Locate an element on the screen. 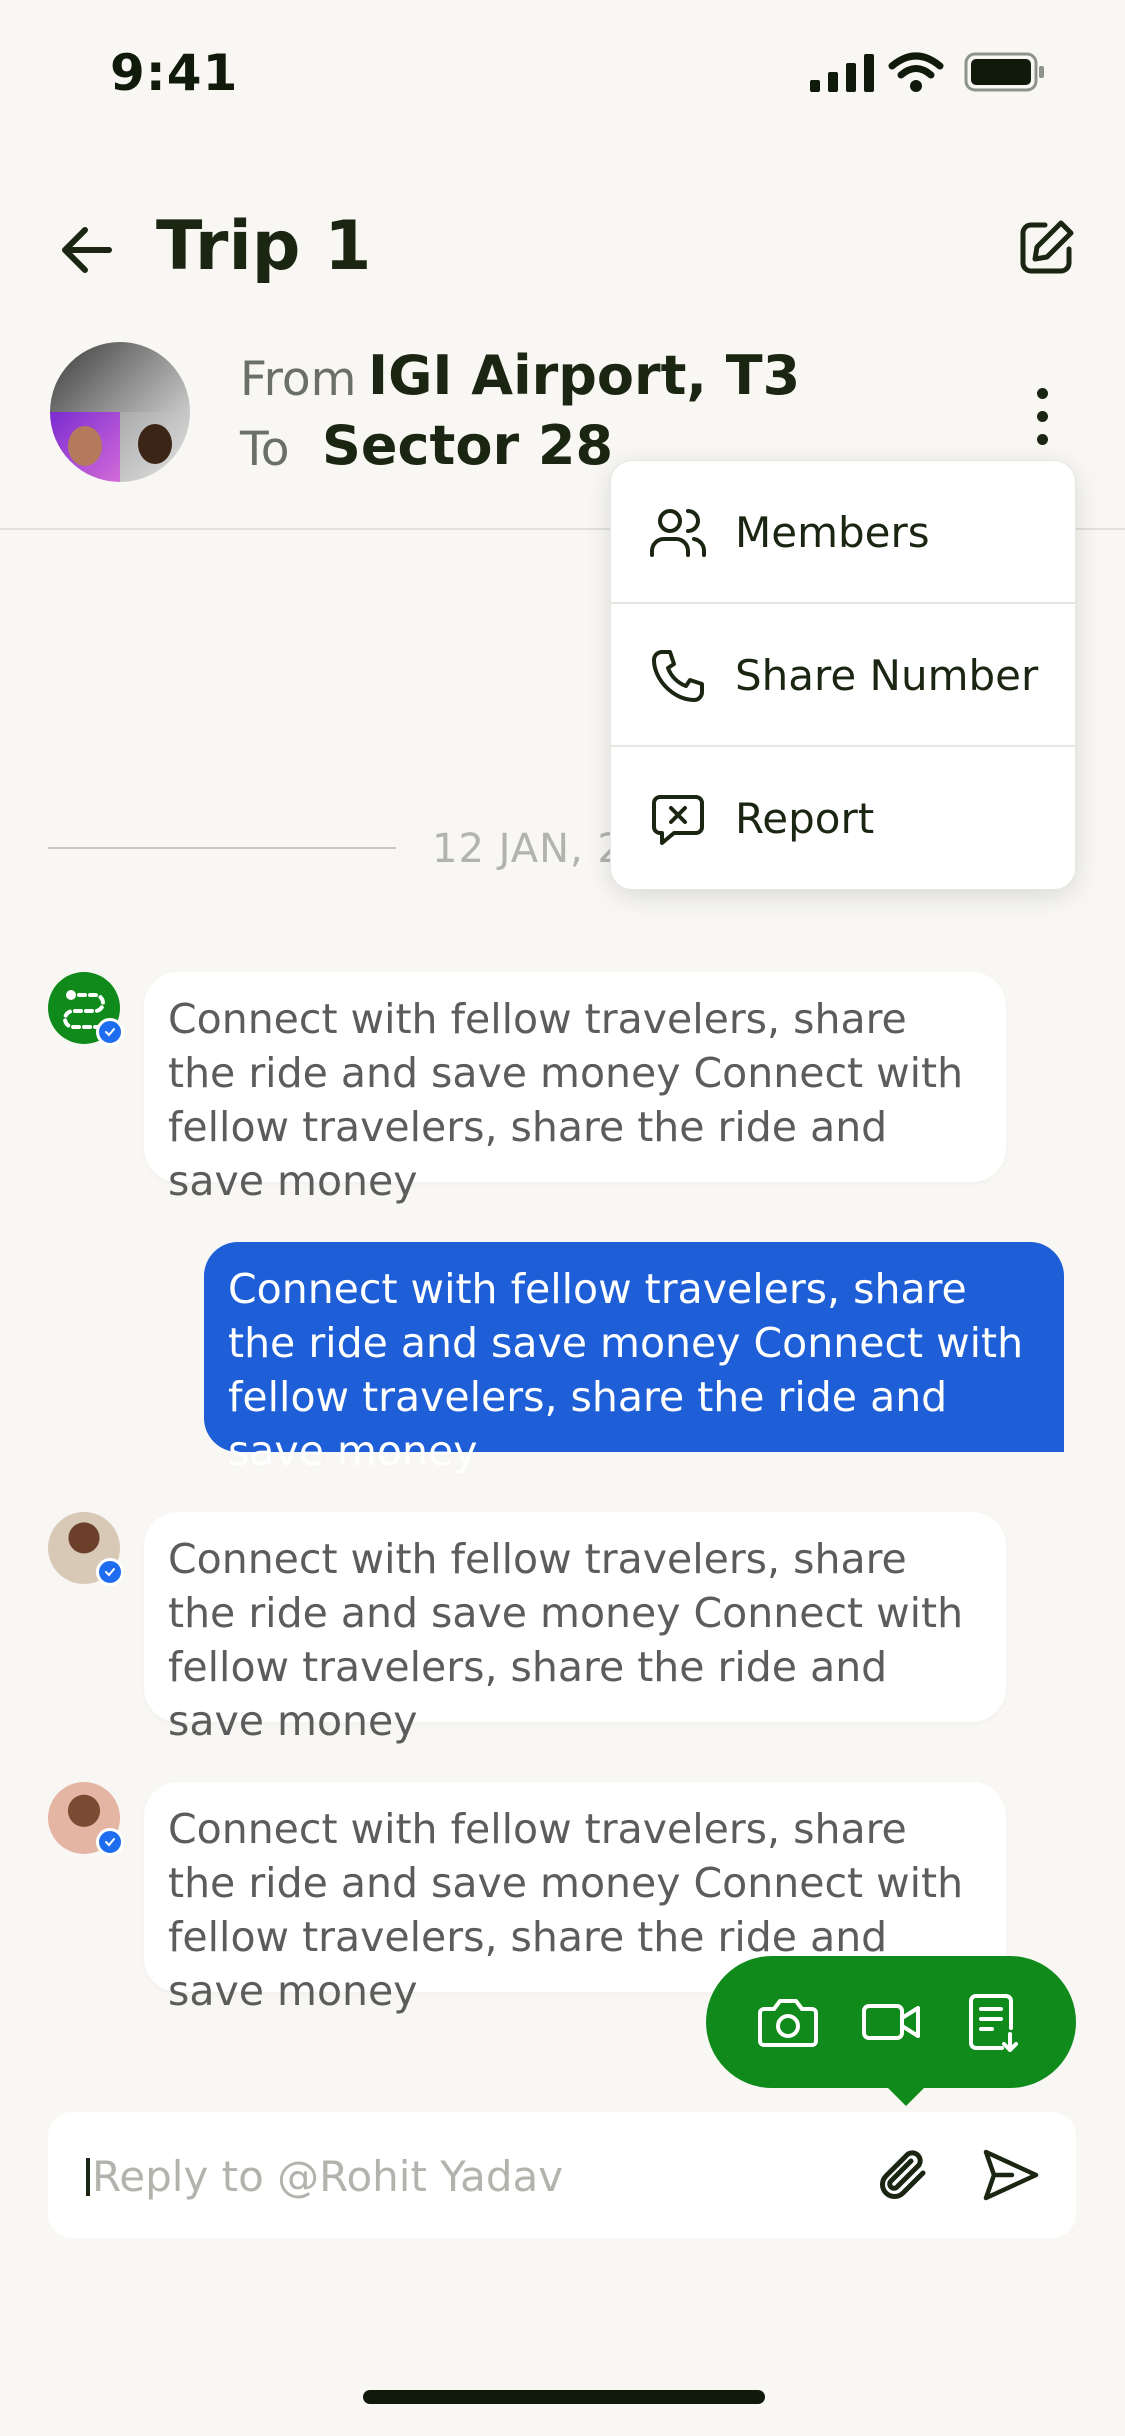 This screenshot has width=1125, height=2436. camera-icon is located at coordinates (787, 2023).